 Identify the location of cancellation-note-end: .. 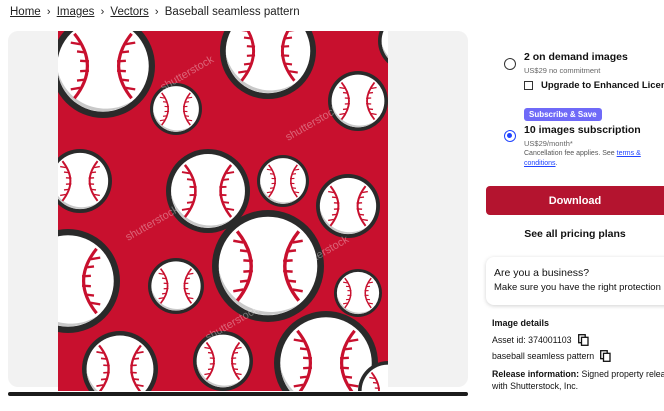
(556, 163).